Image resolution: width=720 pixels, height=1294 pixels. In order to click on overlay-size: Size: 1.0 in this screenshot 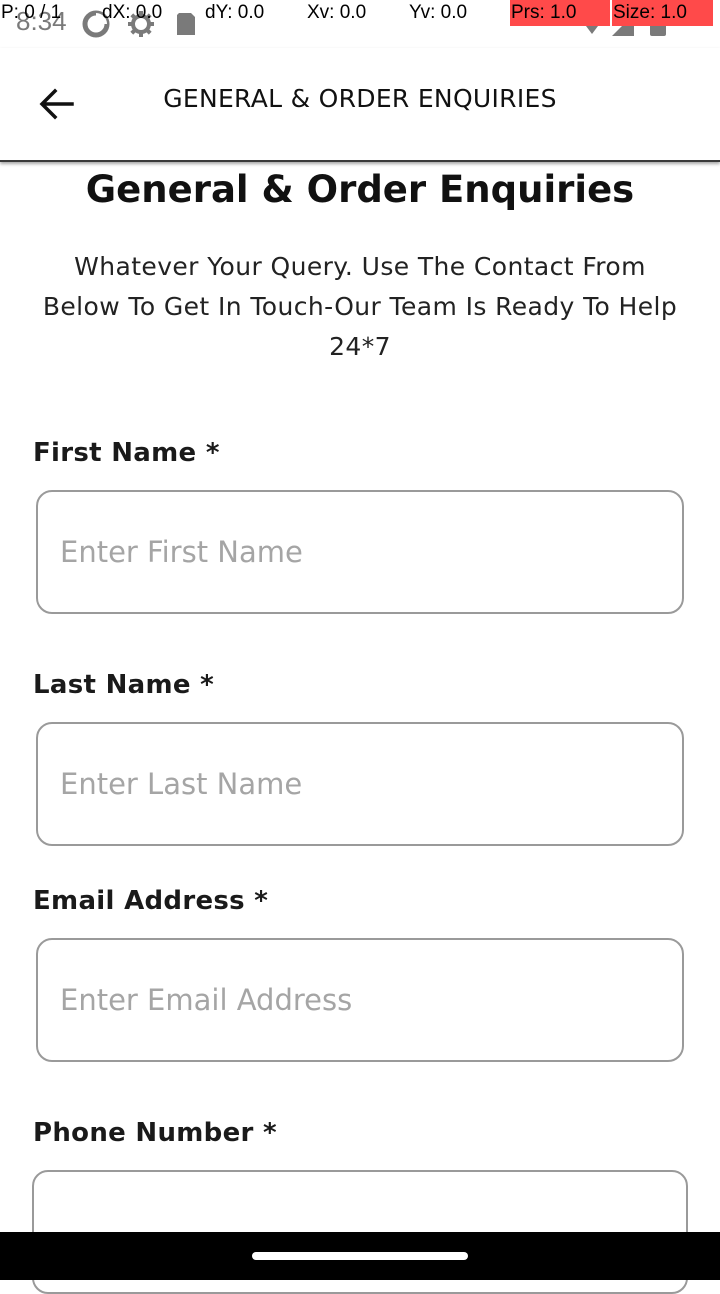, I will do `click(650, 12)`.